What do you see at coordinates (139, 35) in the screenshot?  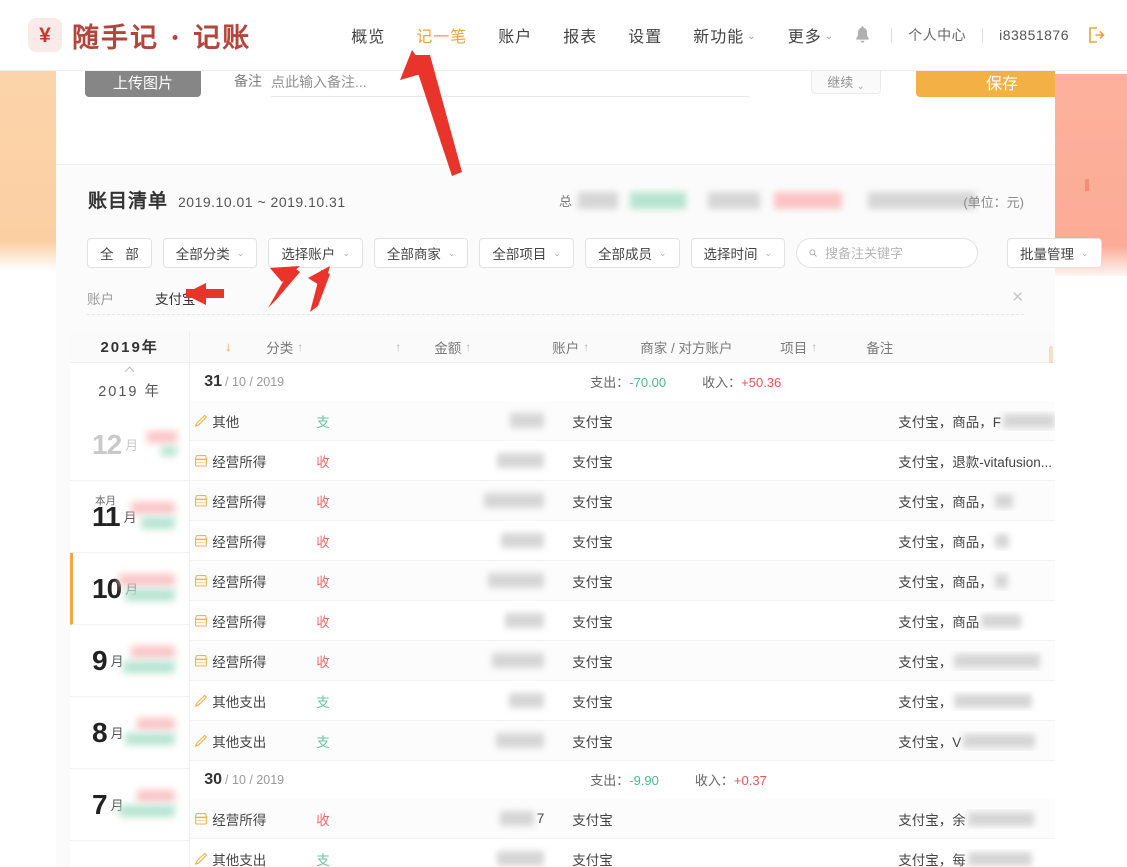 I see `brand-logo: ¥ 随手记 · 记账` at bounding box center [139, 35].